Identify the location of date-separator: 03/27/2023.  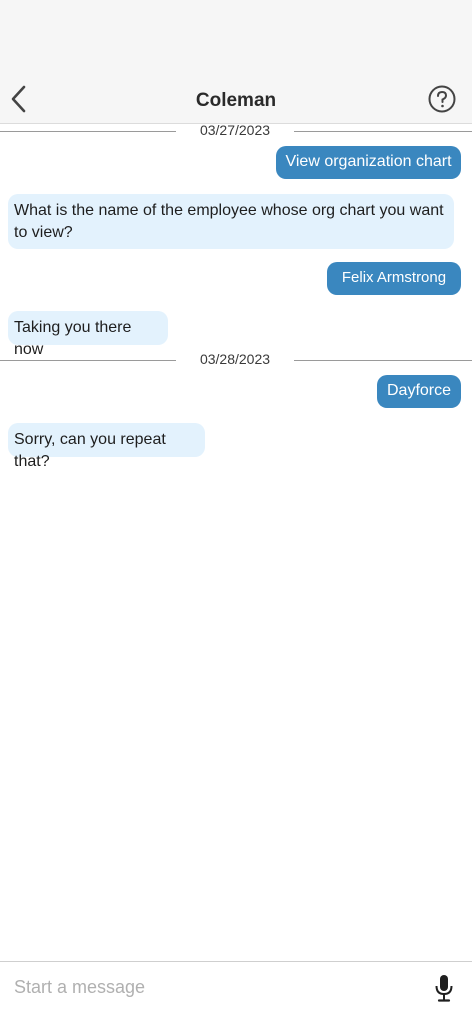
(236, 132).